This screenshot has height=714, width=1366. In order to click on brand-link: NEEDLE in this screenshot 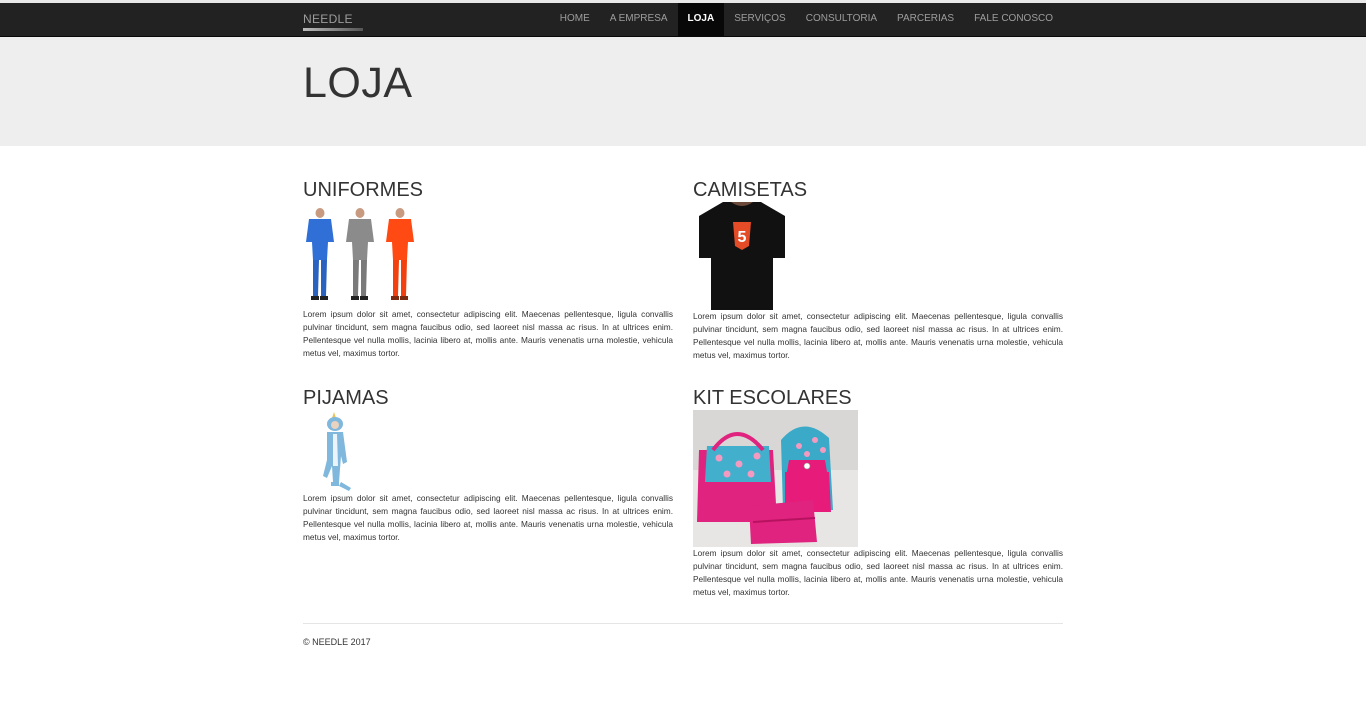, I will do `click(328, 19)`.